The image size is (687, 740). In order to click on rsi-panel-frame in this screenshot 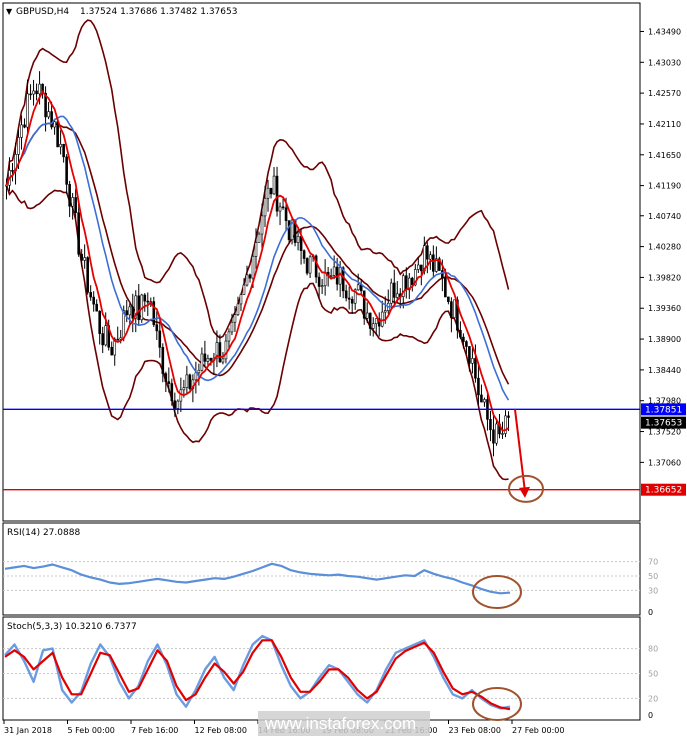, I will do `click(321, 569)`.